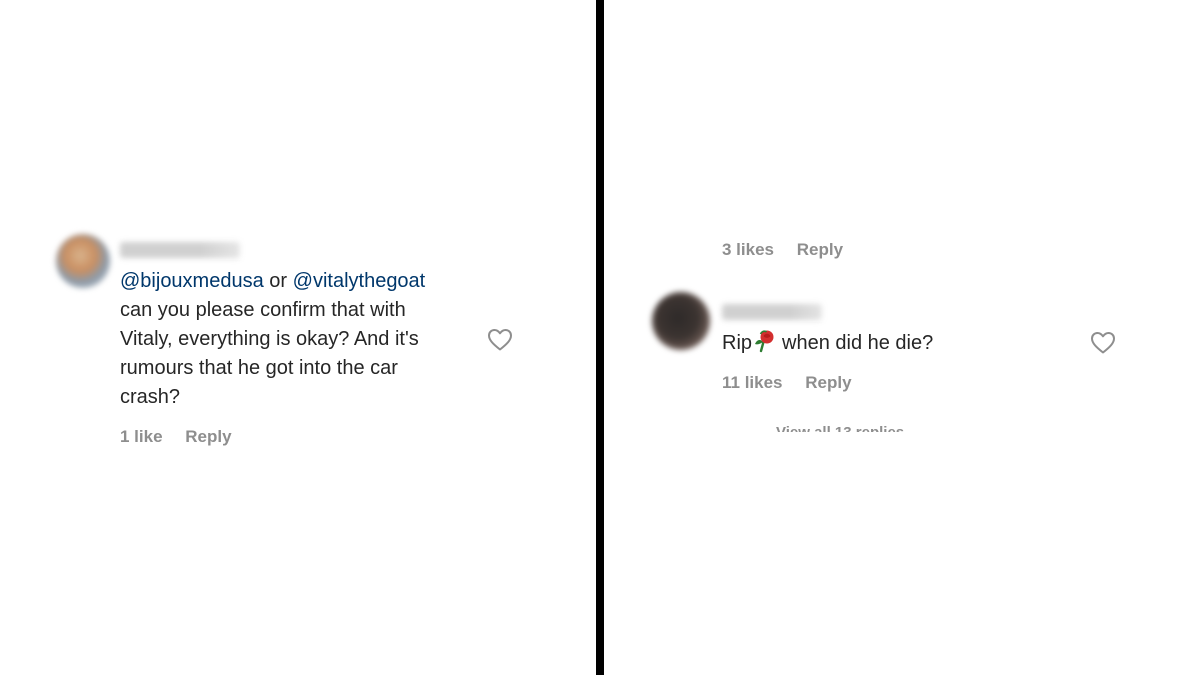 The height and width of the screenshot is (675, 1200). What do you see at coordinates (858, 343) in the screenshot?
I see `comment-text-end: when did he die?` at bounding box center [858, 343].